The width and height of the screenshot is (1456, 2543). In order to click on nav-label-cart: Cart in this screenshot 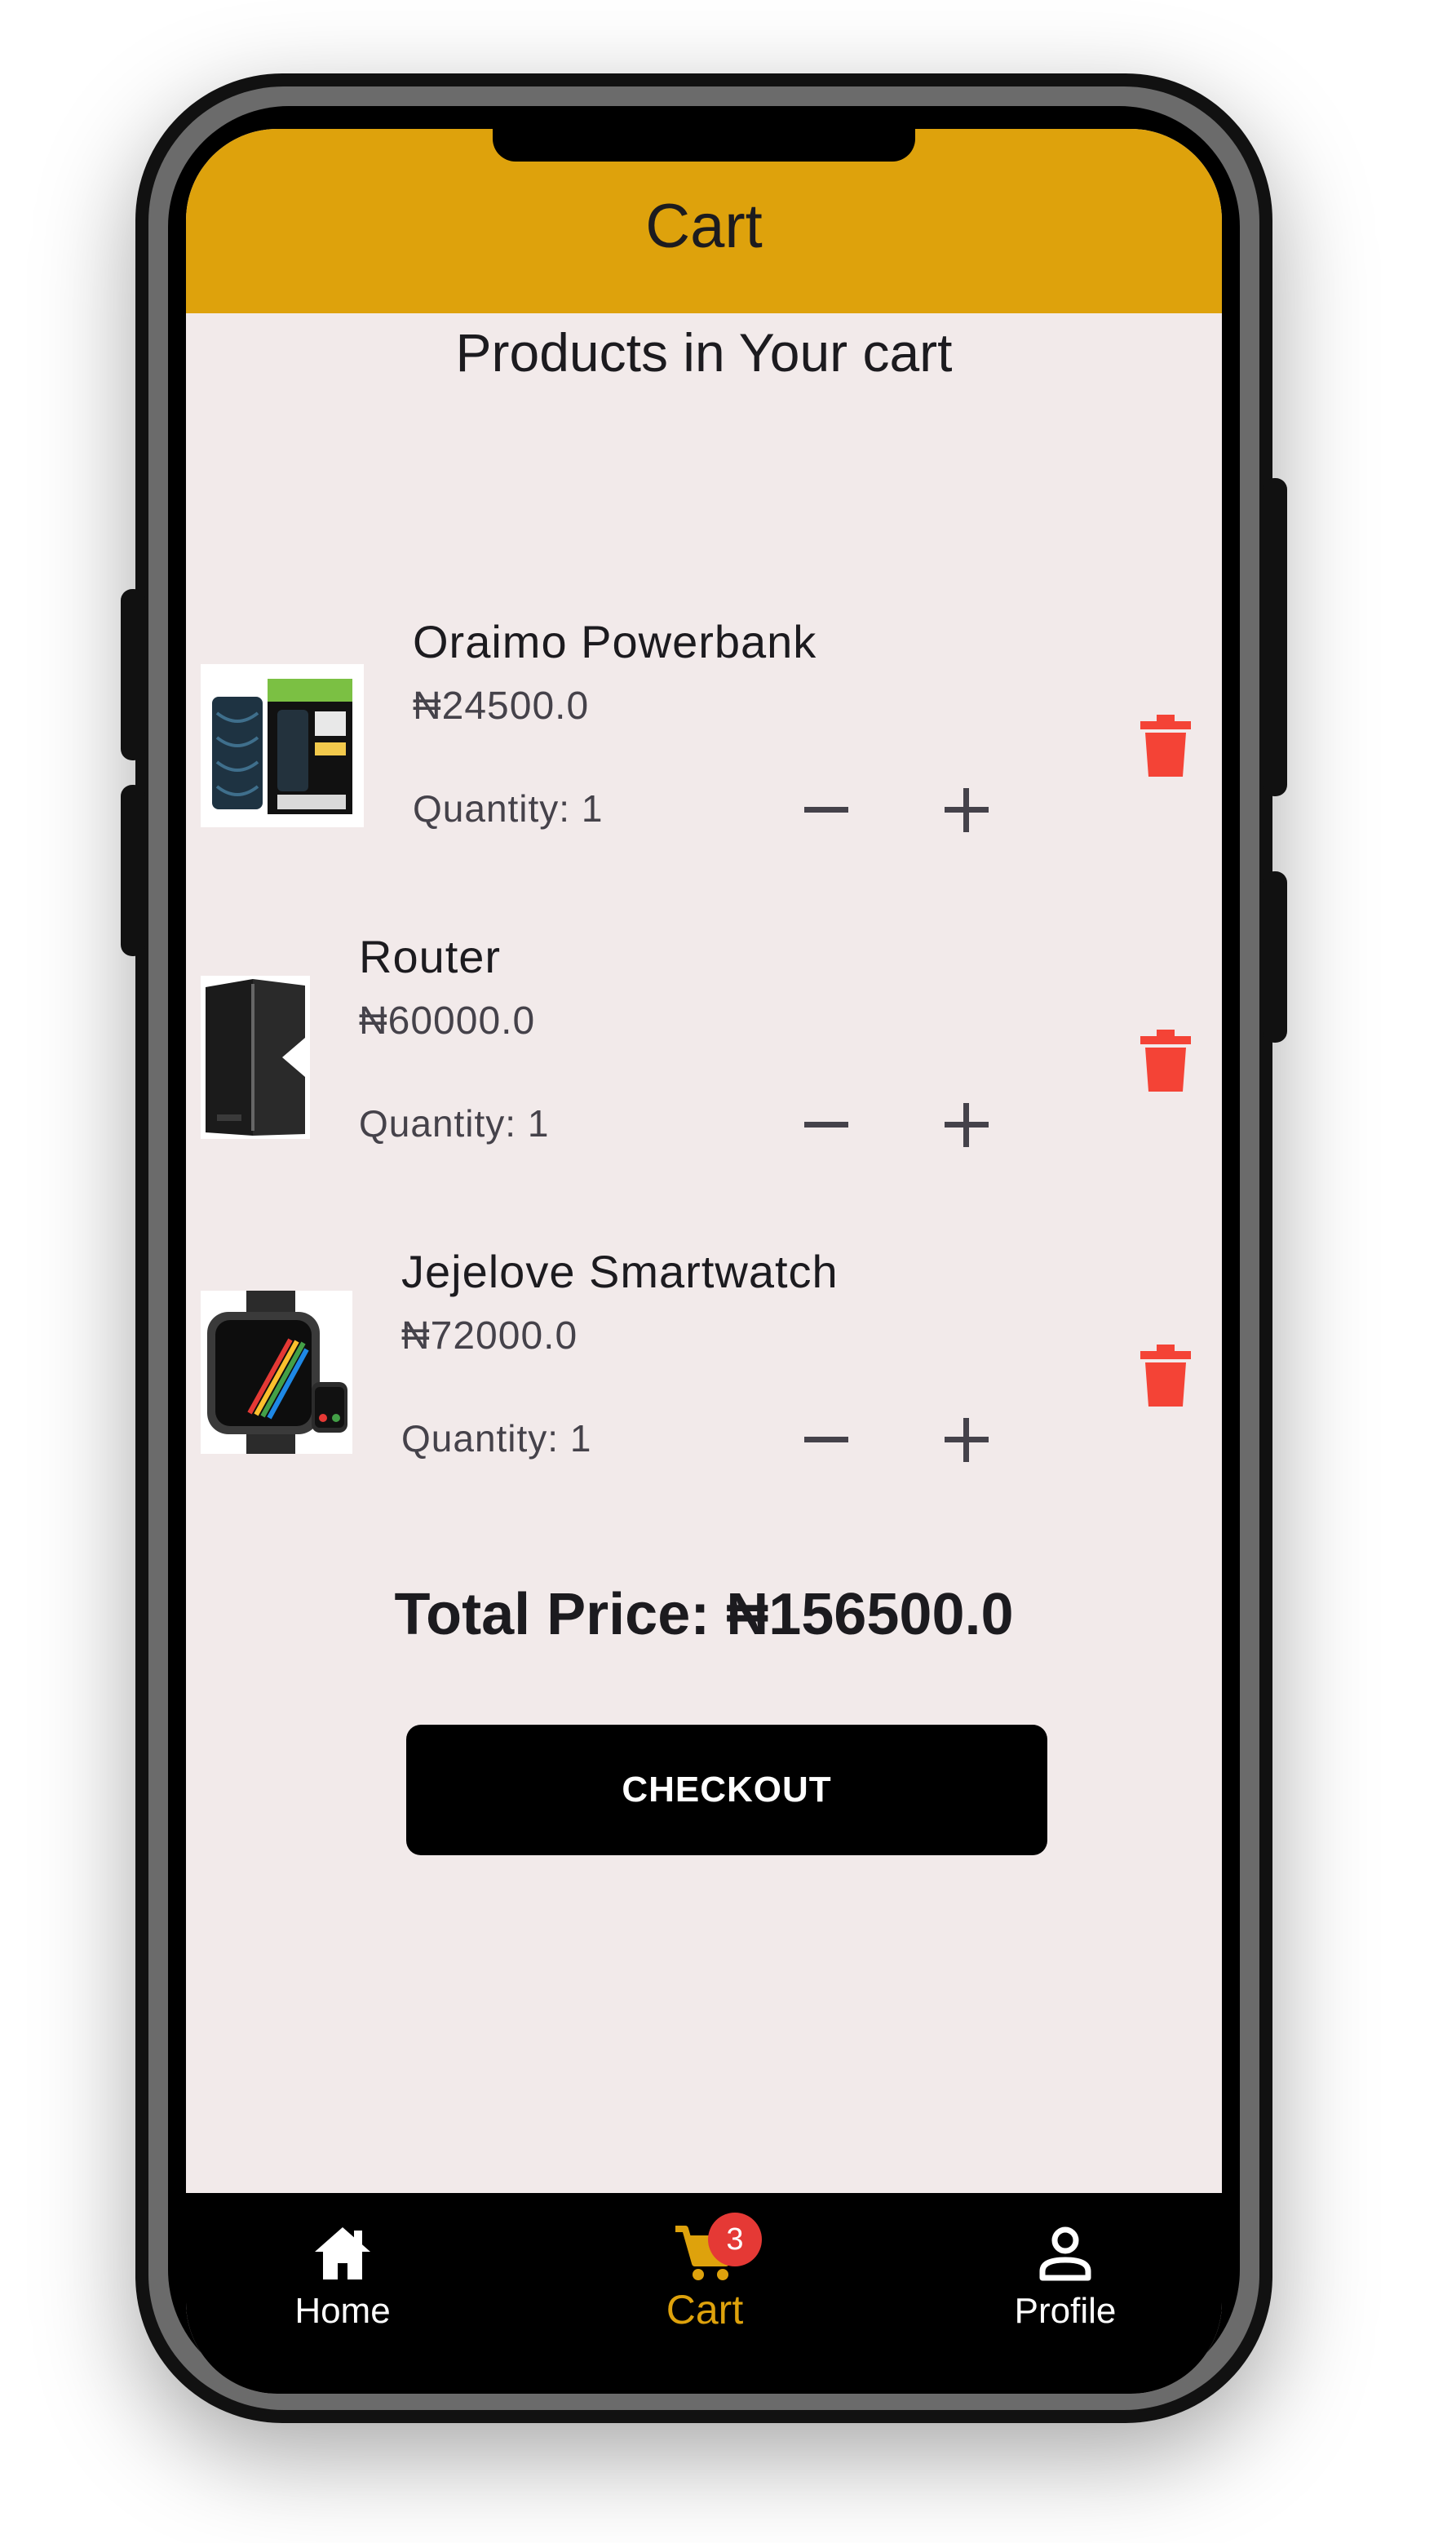, I will do `click(705, 2310)`.